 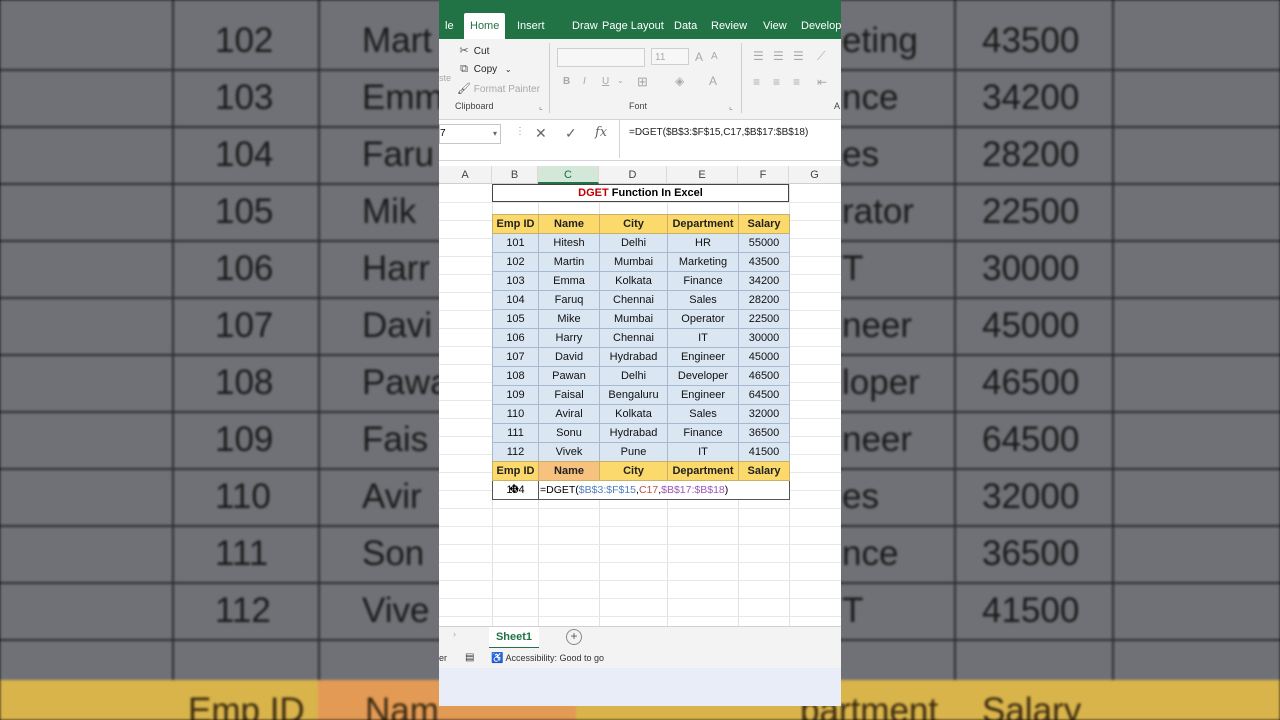 What do you see at coordinates (815, 175) in the screenshot?
I see `column-header-g: G` at bounding box center [815, 175].